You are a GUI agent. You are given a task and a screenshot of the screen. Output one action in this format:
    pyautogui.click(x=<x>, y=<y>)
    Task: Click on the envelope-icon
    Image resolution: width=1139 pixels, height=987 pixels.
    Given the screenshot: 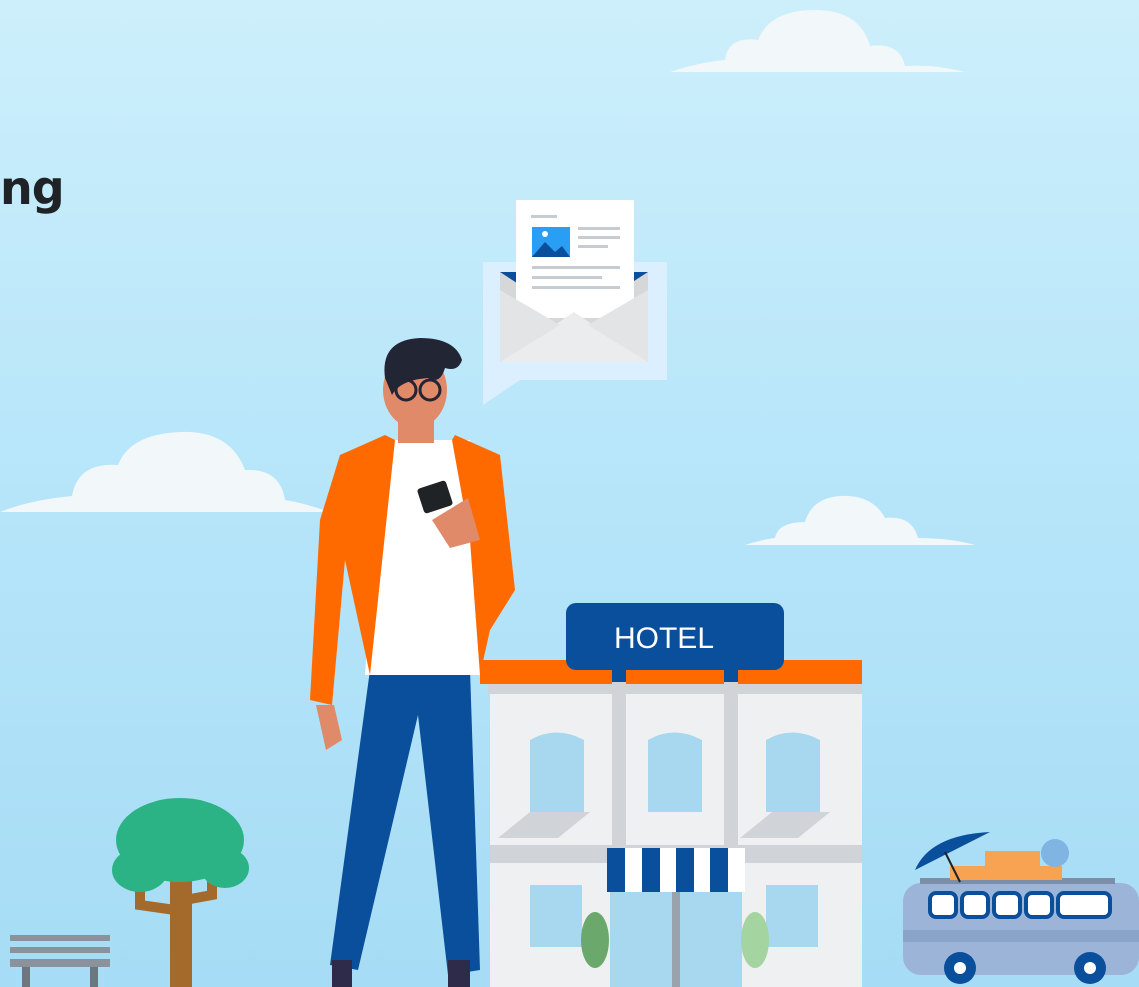 What is the action you would take?
    pyautogui.click(x=575, y=302)
    